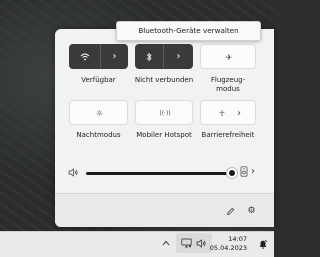 The height and width of the screenshot is (257, 320). I want to click on airplane-mode-tile: ✈, so click(228, 56).